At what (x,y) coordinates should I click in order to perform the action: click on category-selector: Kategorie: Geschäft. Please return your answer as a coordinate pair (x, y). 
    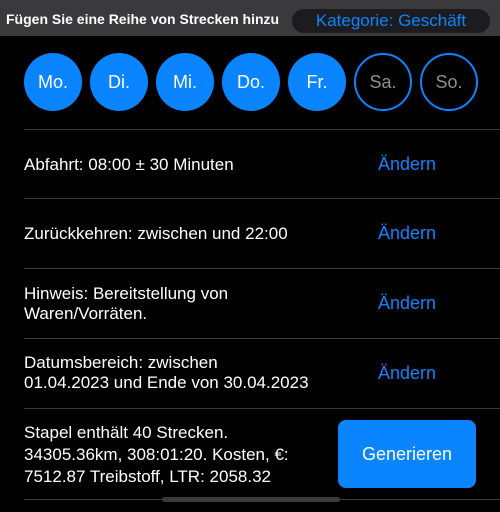
    Looking at the image, I should click on (391, 21).